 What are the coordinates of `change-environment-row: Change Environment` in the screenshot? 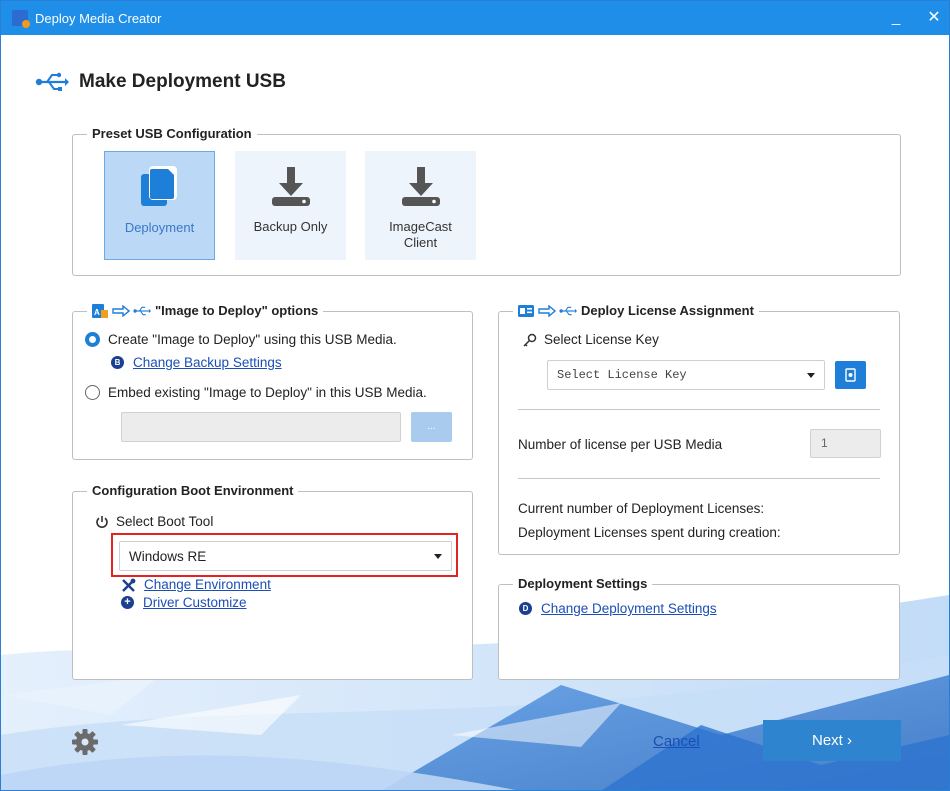 It's located at (196, 584).